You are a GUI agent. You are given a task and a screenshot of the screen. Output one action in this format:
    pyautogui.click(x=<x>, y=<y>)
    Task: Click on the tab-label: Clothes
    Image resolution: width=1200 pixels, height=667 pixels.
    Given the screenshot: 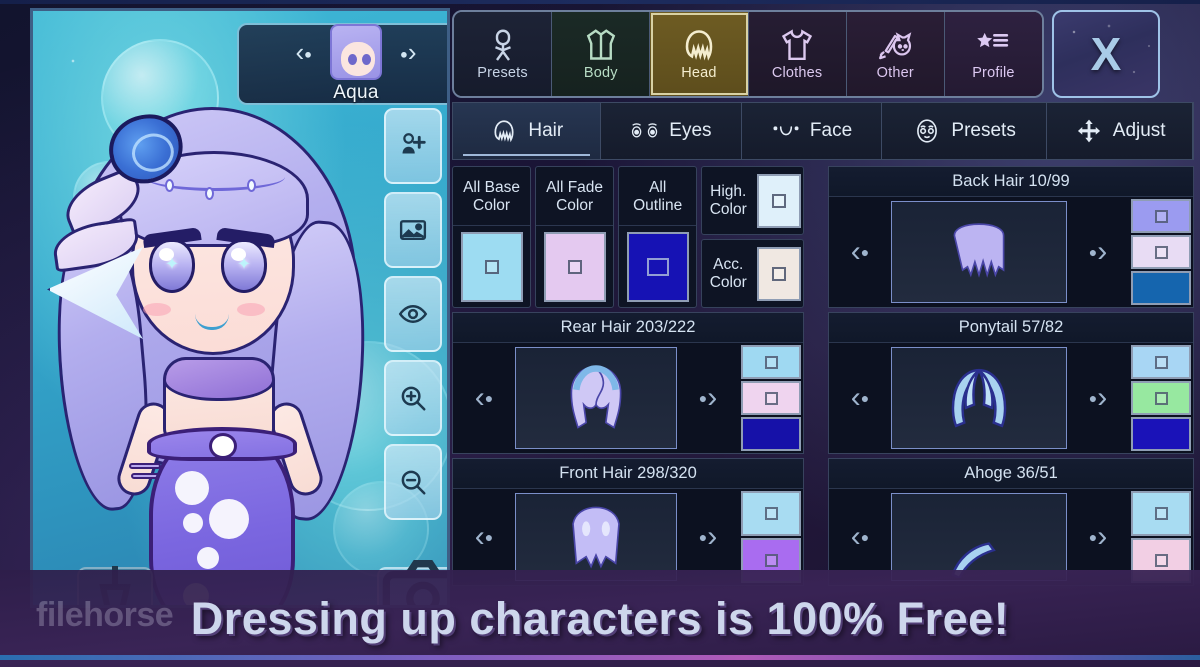 What is the action you would take?
    pyautogui.click(x=797, y=73)
    